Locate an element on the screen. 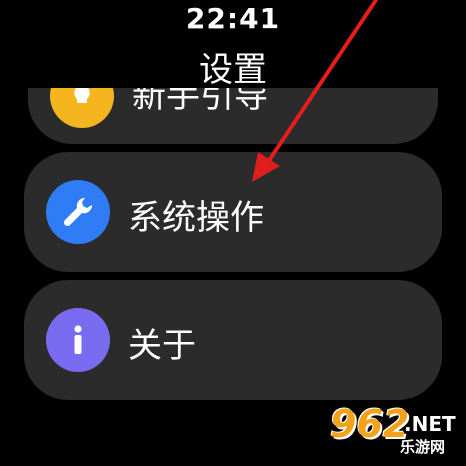  watermark-net: .NET is located at coordinates (430, 424).